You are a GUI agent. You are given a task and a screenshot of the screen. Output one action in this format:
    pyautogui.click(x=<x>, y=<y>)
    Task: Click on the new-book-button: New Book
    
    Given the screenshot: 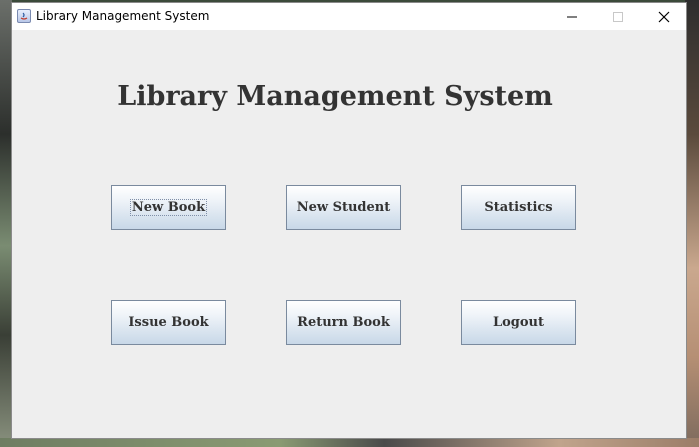 What is the action you would take?
    pyautogui.click(x=168, y=207)
    